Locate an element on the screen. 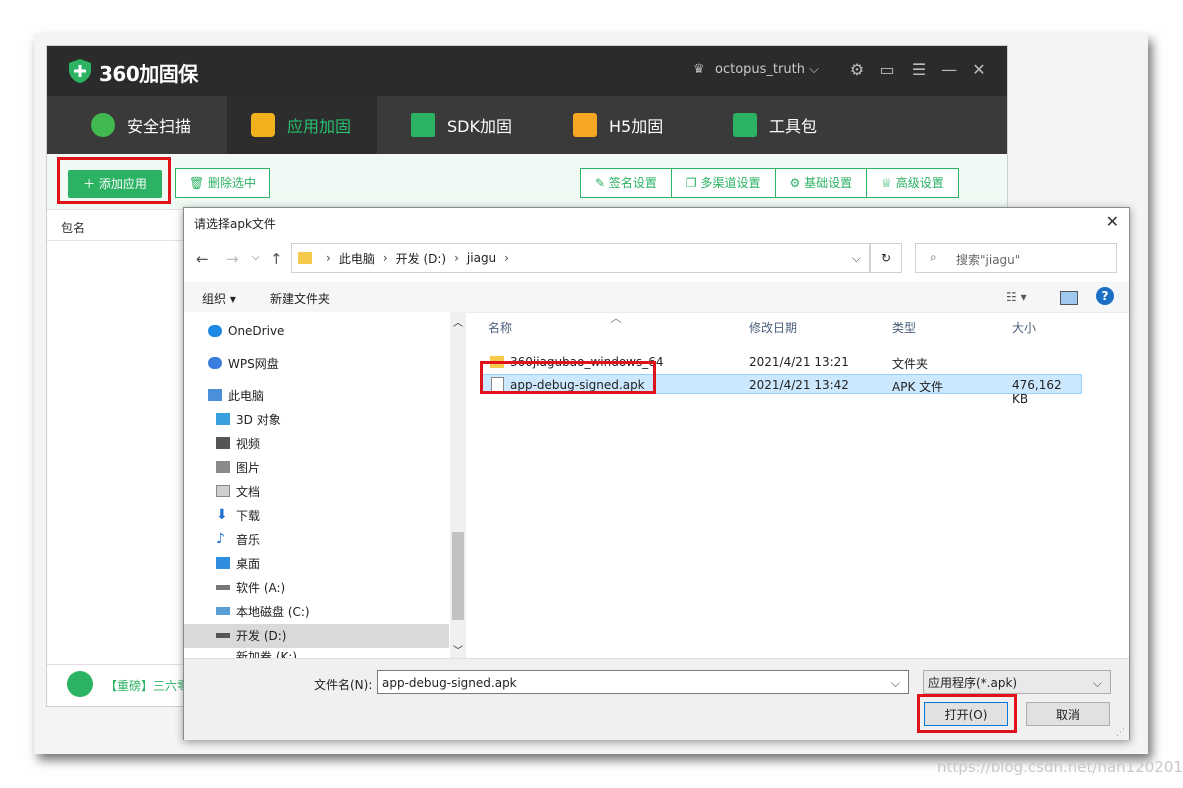 The height and width of the screenshot is (788, 1183). filename-input: app-debug-signed.apk ⌵ is located at coordinates (643, 682).